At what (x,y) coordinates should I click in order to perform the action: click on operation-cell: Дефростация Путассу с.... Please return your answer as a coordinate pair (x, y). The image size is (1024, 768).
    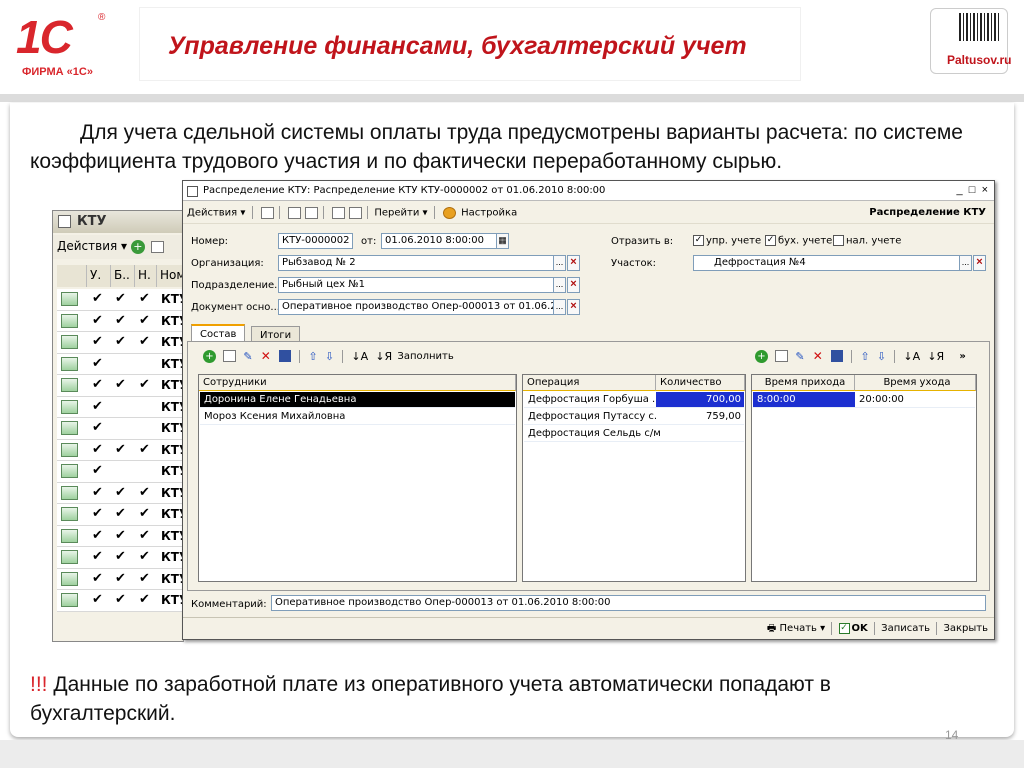
    Looking at the image, I should click on (590, 417).